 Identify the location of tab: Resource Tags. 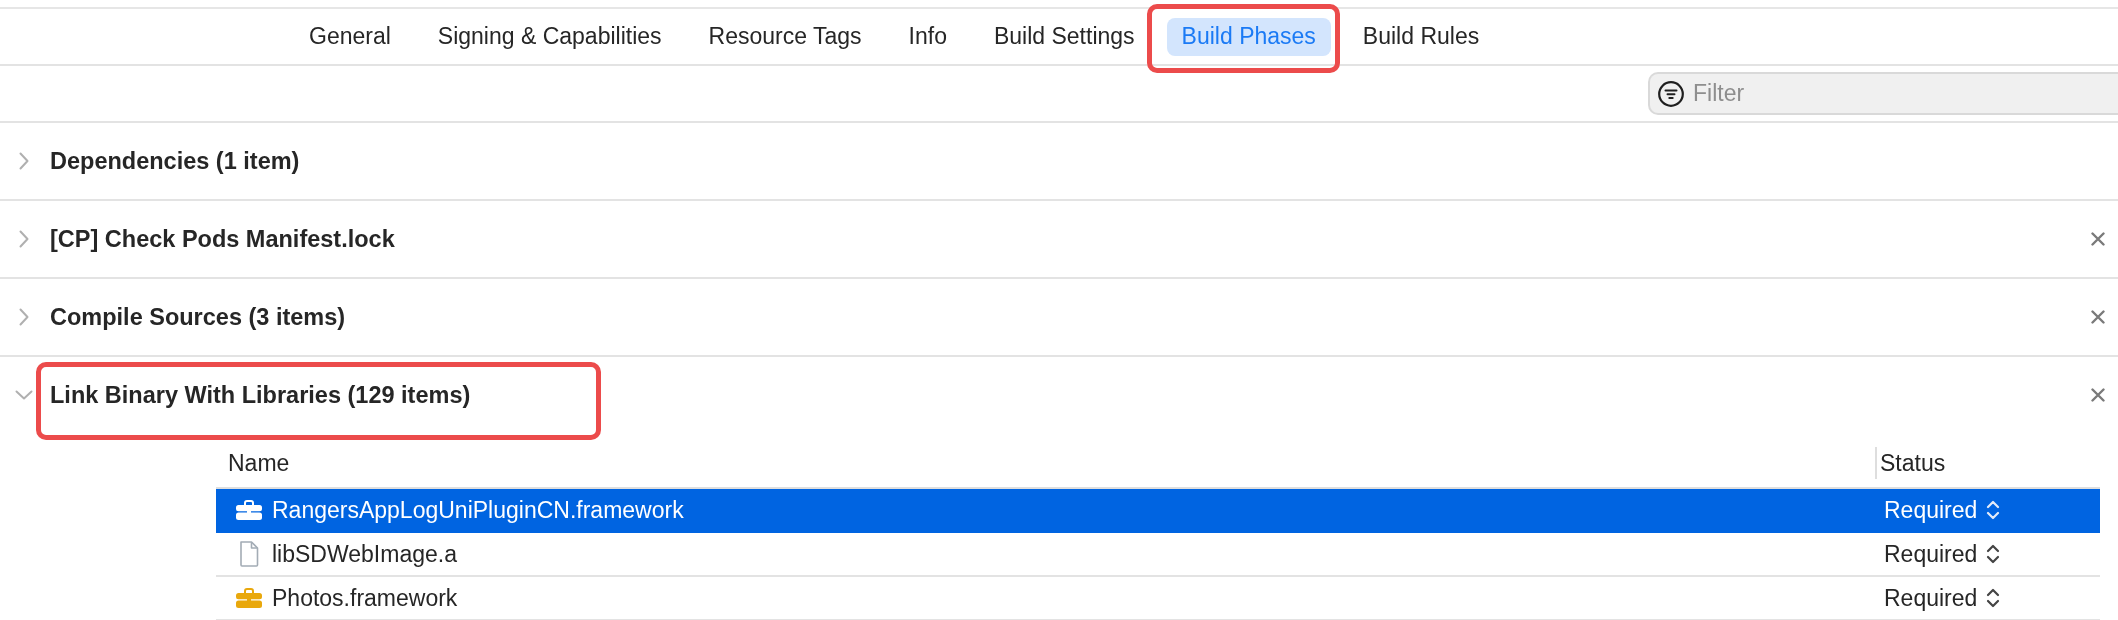
(785, 36).